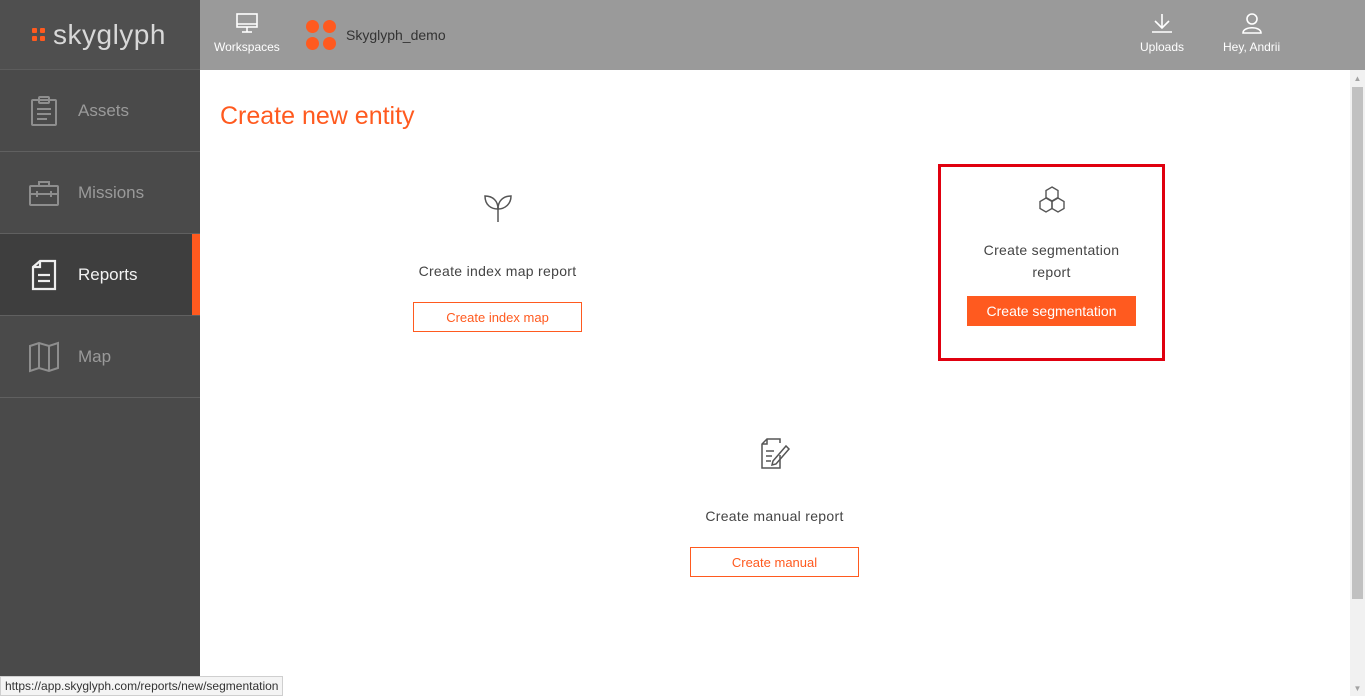 The width and height of the screenshot is (1365, 696). What do you see at coordinates (111, 192) in the screenshot?
I see `sidebar-item-label: Missions` at bounding box center [111, 192].